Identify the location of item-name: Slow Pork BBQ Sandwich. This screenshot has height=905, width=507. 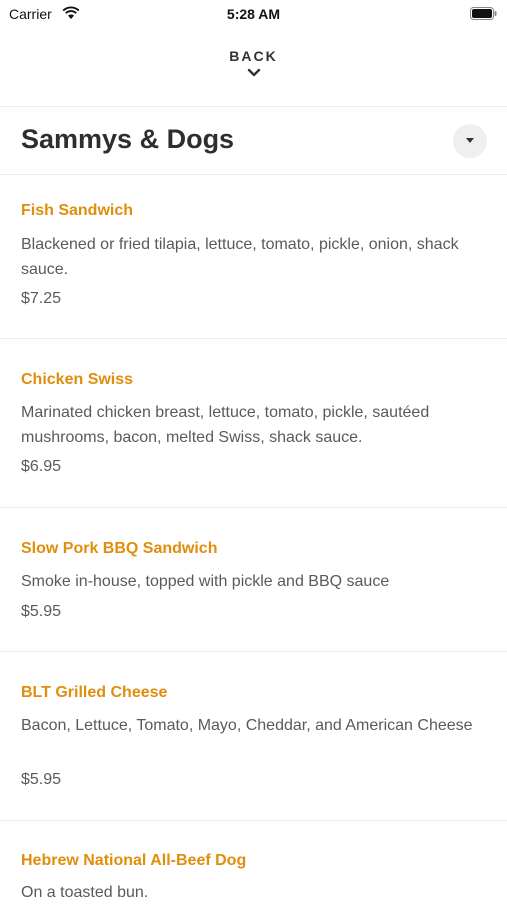
(119, 548).